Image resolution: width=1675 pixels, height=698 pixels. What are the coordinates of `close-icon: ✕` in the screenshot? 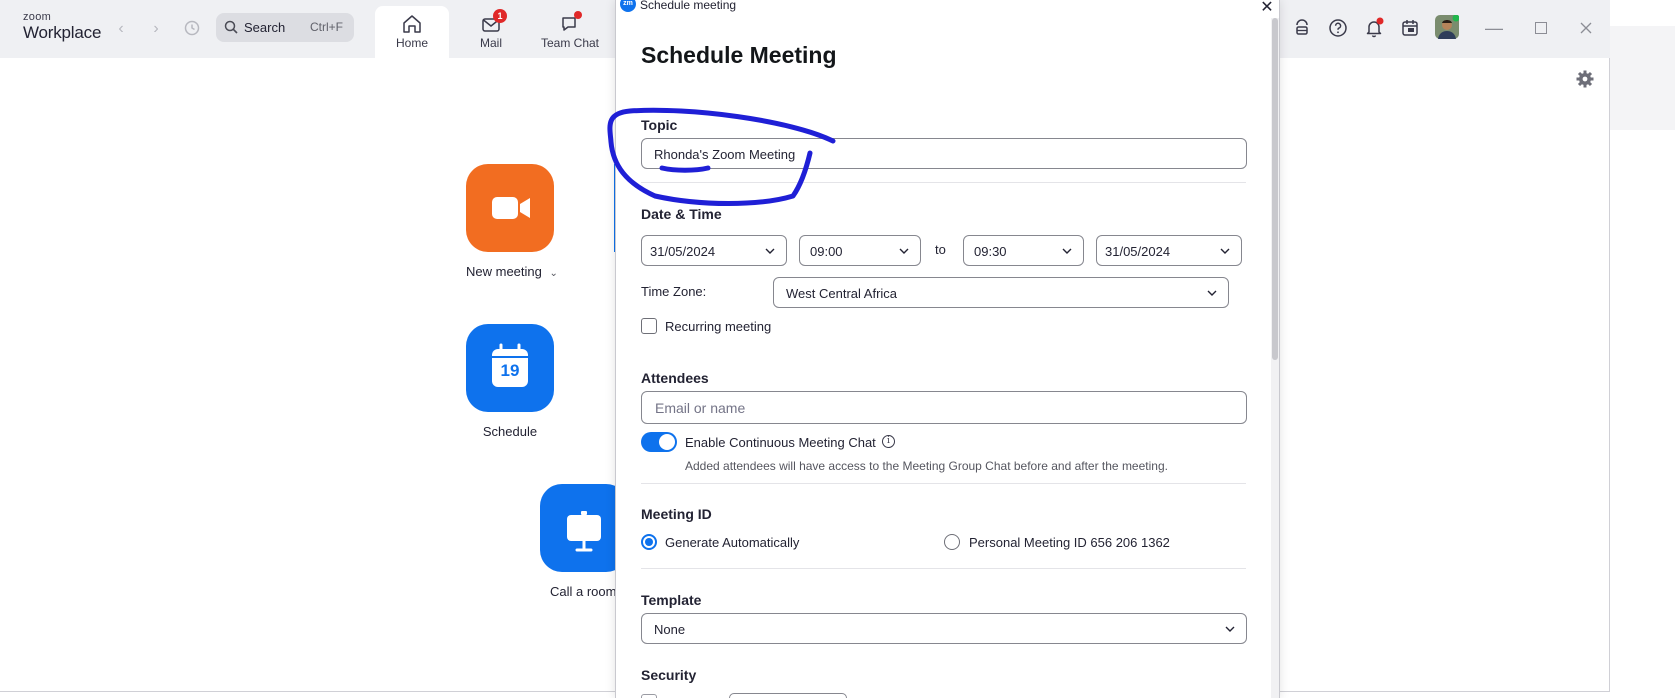 It's located at (1267, 8).